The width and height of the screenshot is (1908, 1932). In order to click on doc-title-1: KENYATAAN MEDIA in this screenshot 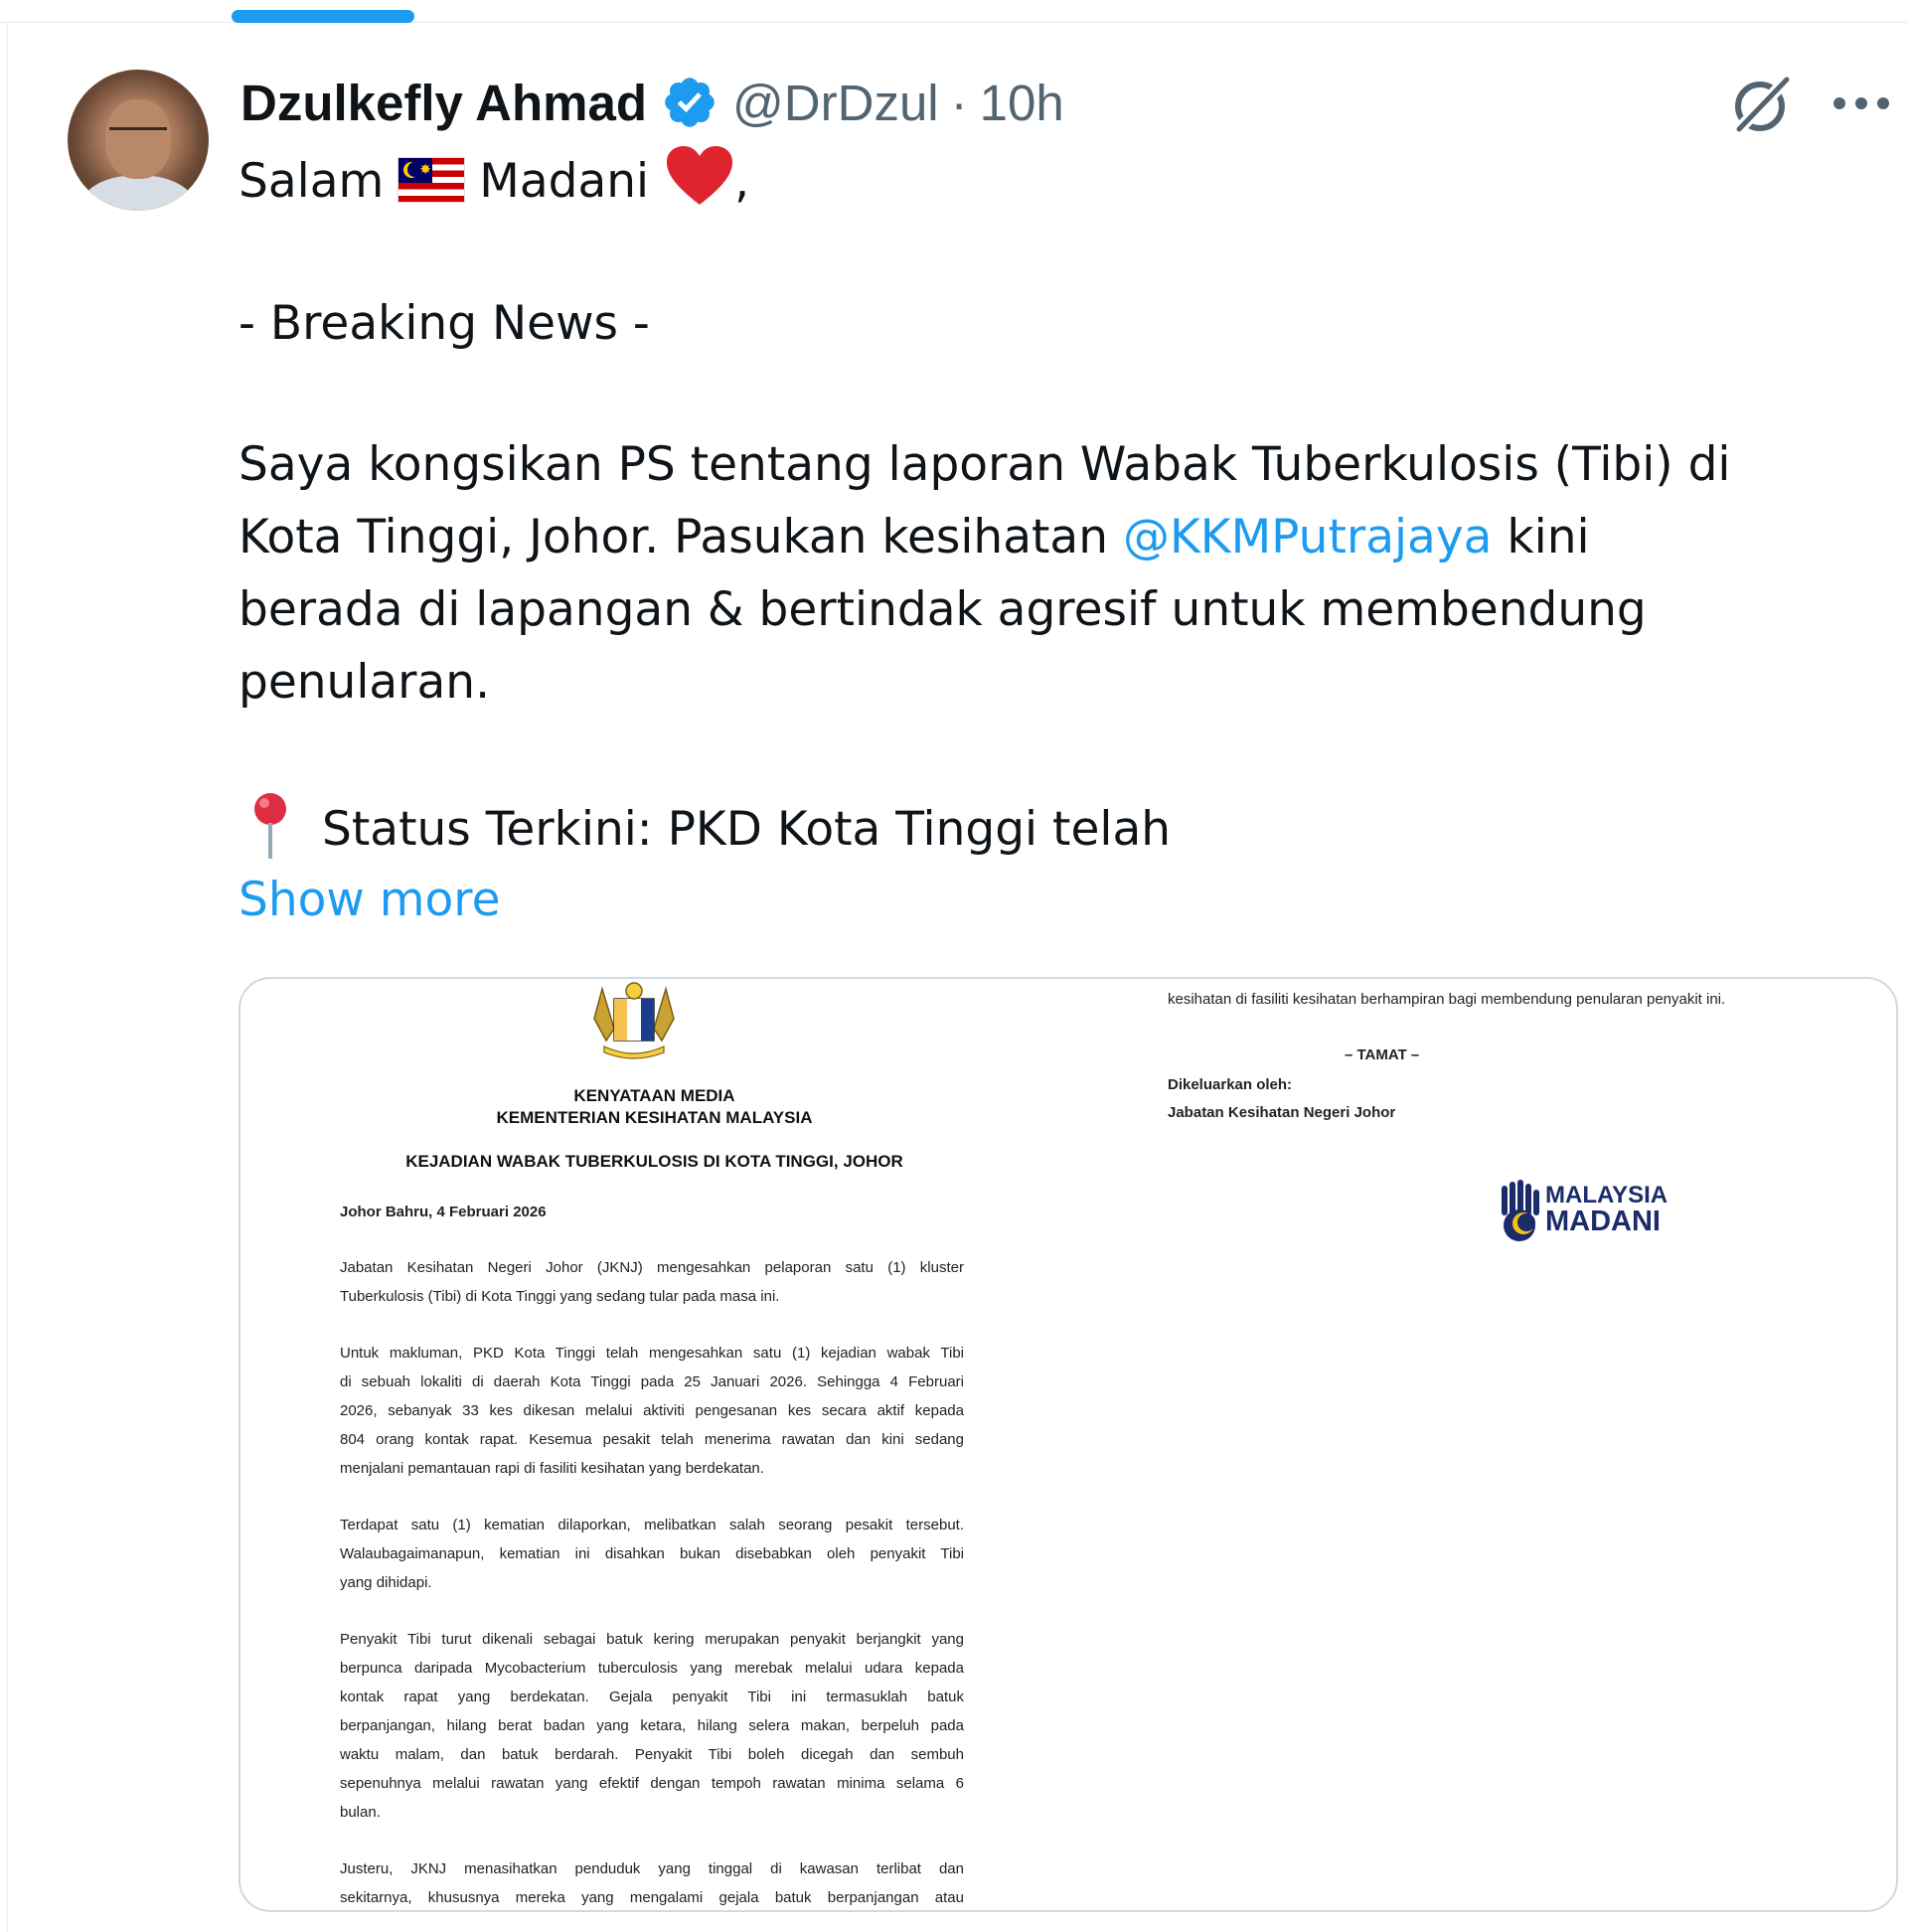, I will do `click(654, 1095)`.